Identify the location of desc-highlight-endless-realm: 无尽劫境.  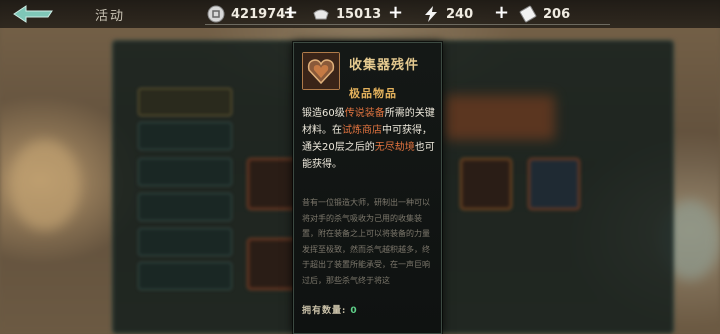
(394, 147).